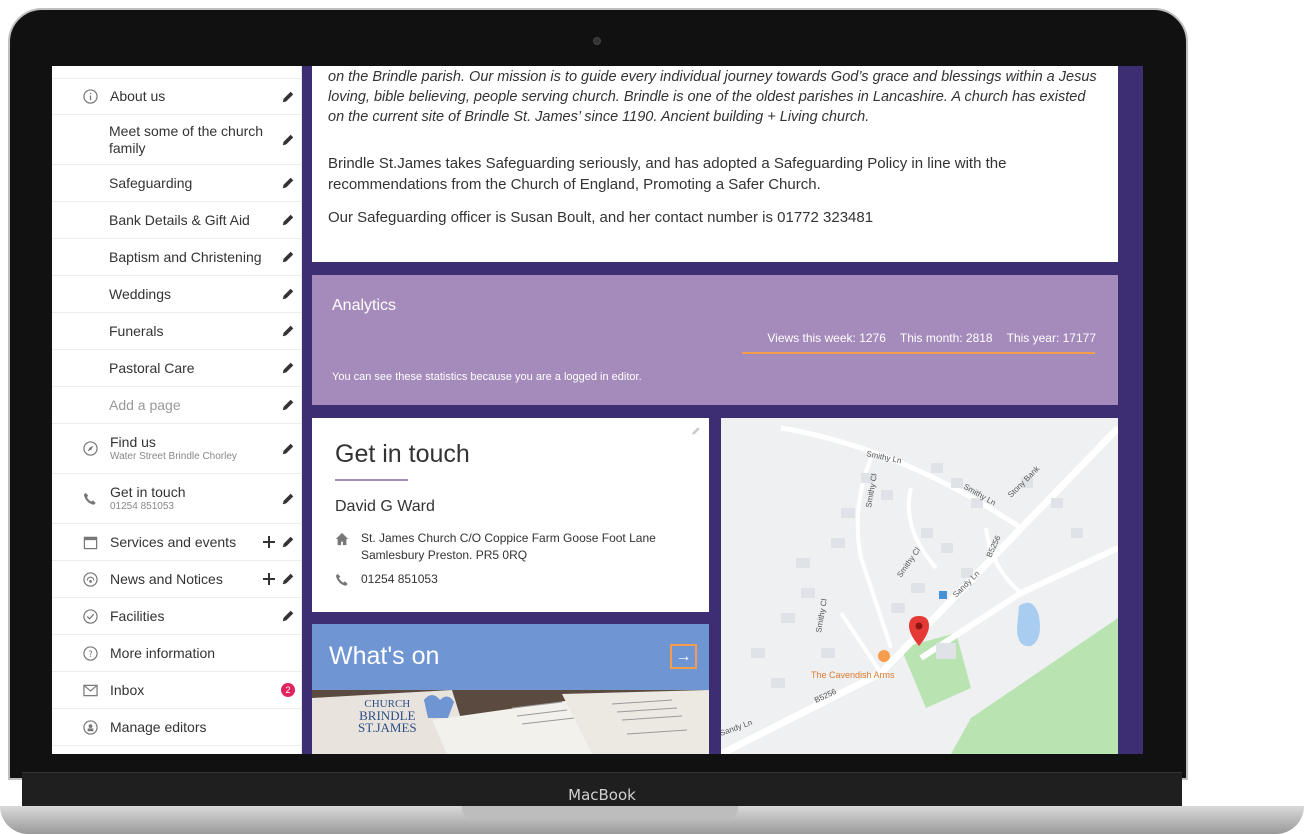  Describe the element at coordinates (173, 456) in the screenshot. I see `sidebar-item-subtext: Water Street Brindle Chorley` at that location.